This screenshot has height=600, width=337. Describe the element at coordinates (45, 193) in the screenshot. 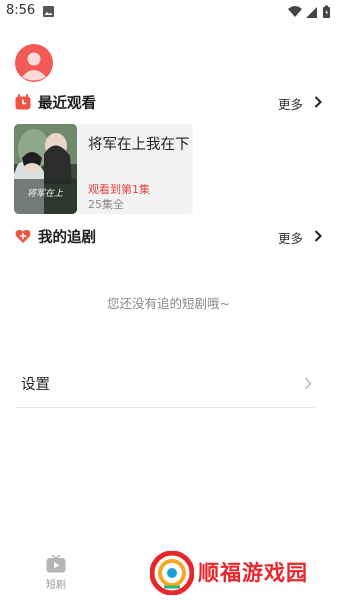

I see `cover-caption: 将军在上` at that location.